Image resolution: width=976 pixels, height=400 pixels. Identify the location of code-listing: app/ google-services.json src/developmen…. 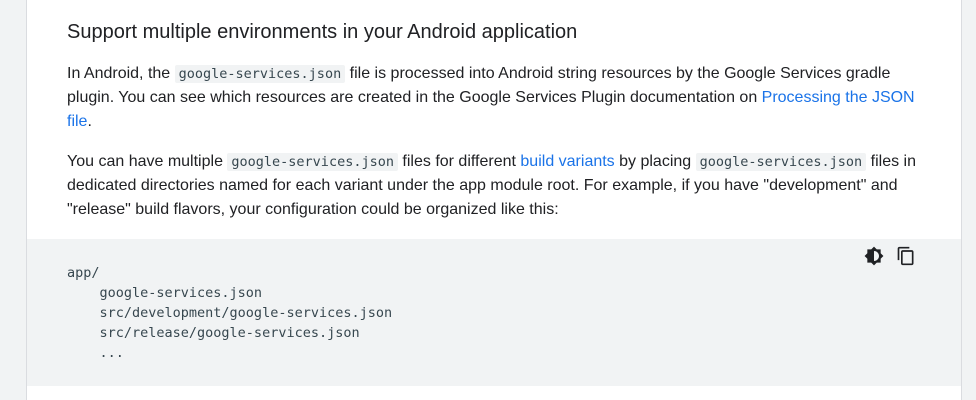
(229, 313).